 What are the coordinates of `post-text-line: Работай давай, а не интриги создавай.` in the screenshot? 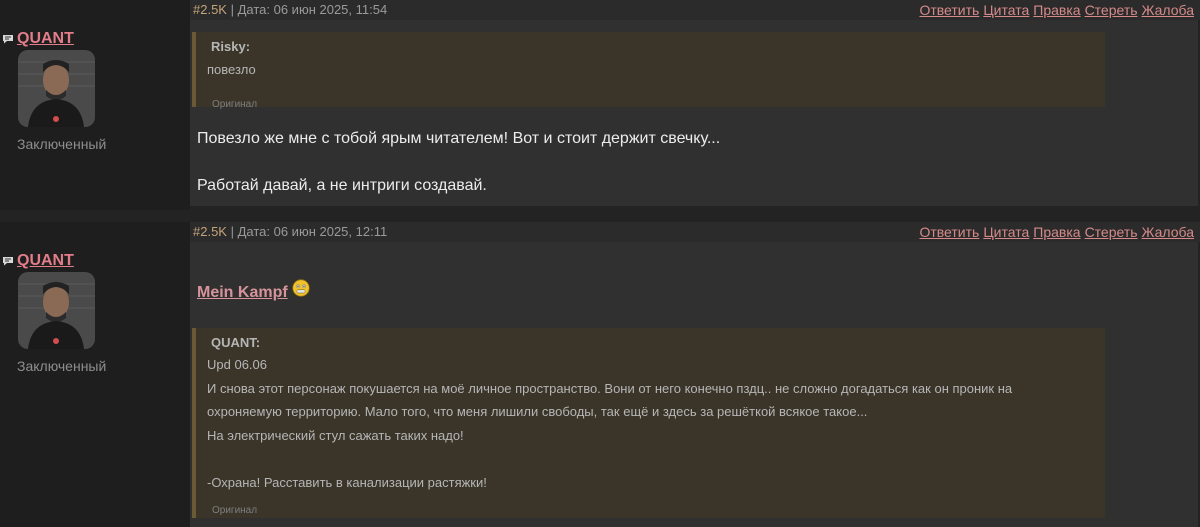 It's located at (342, 185).